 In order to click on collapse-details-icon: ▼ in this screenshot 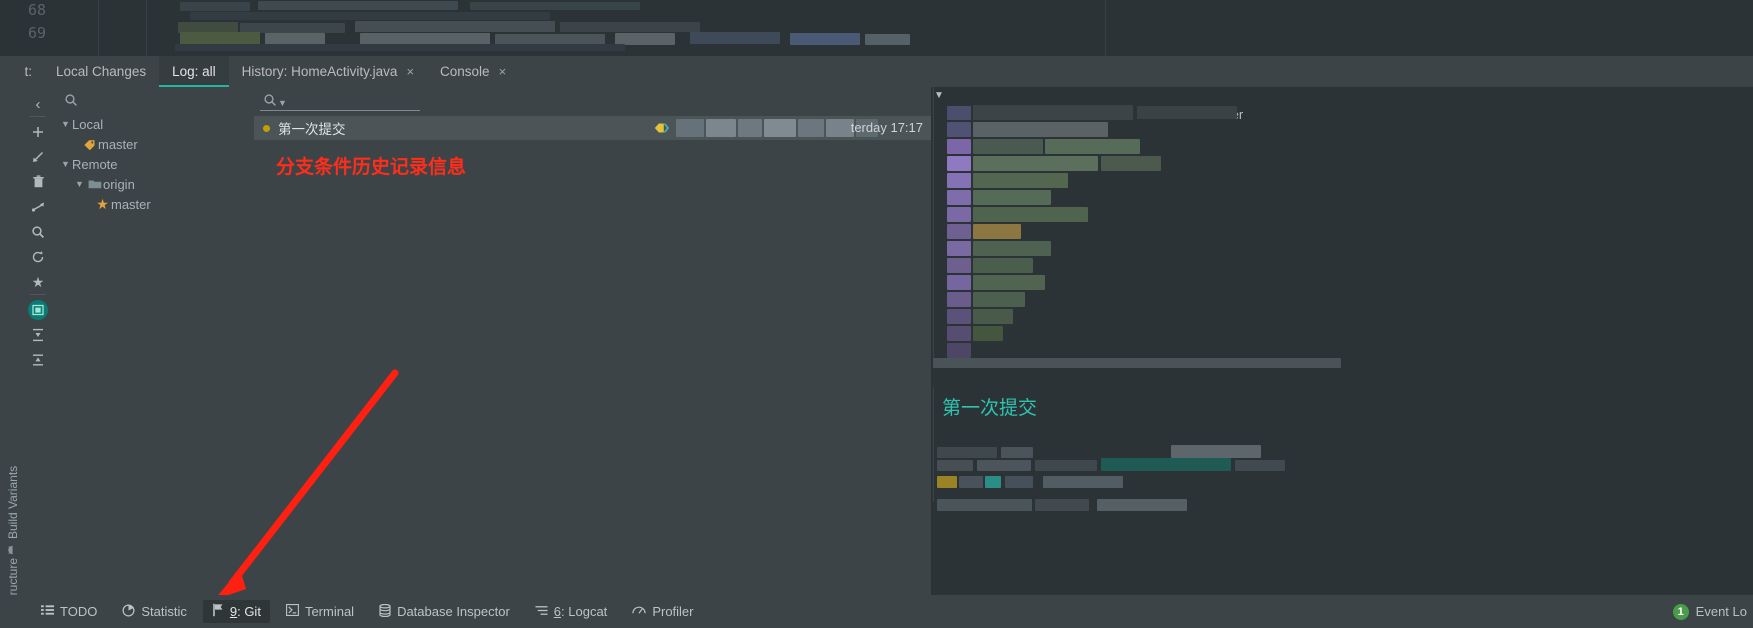, I will do `click(939, 95)`.